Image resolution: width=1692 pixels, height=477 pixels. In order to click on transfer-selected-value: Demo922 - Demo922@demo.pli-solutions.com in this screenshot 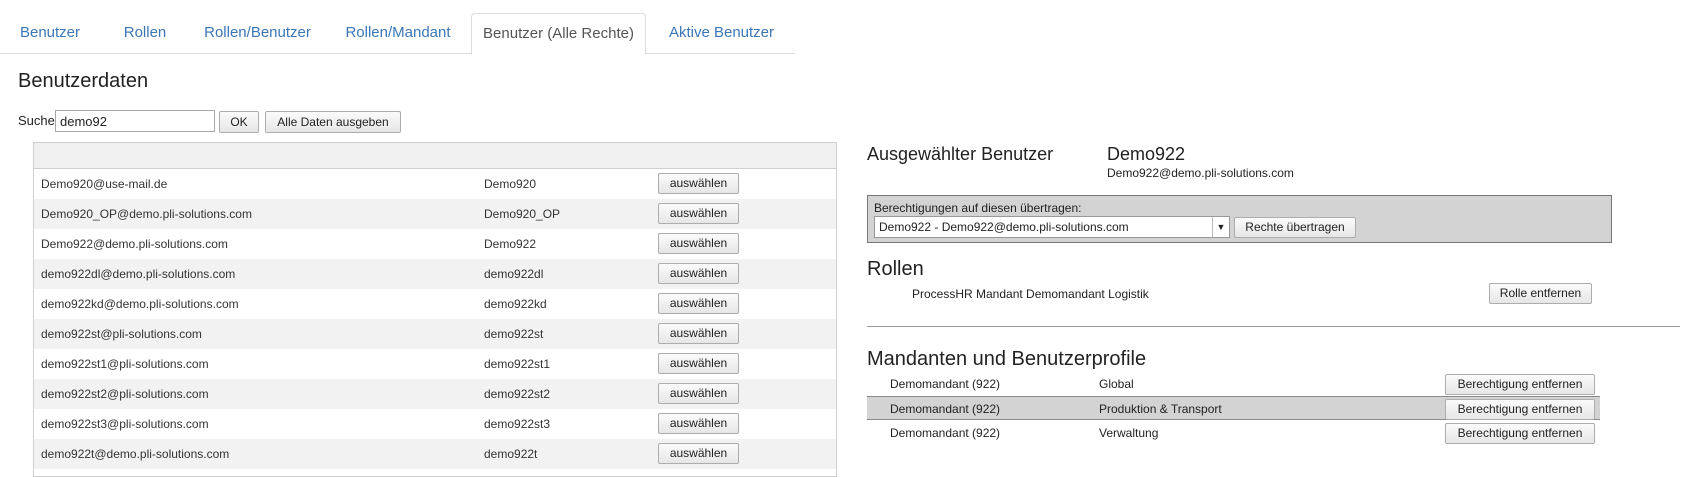, I will do `click(1004, 227)`.